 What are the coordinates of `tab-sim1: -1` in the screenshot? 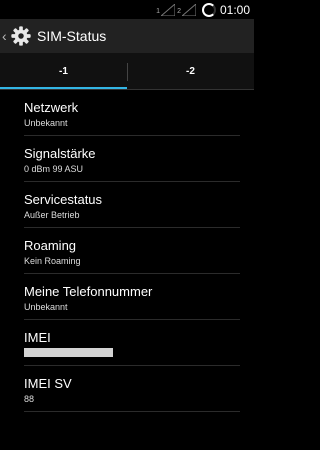 It's located at (63, 71).